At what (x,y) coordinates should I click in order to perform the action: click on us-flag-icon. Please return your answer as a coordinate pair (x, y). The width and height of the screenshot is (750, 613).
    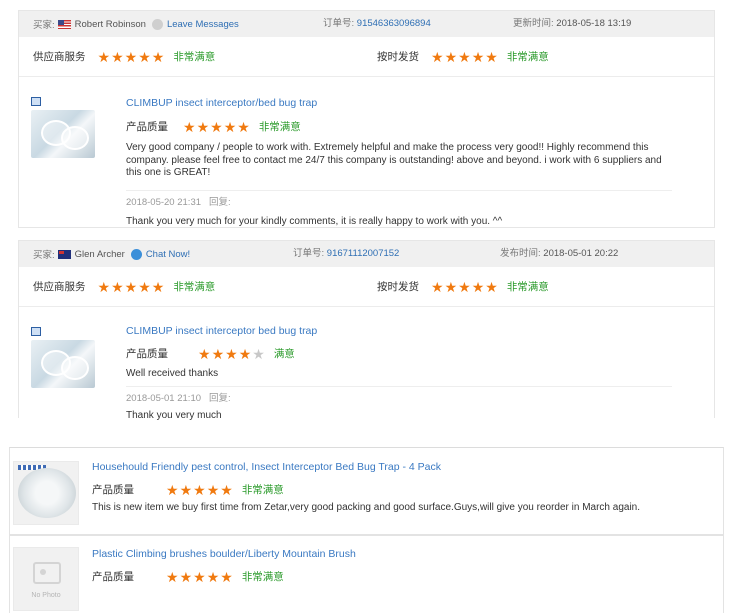
    Looking at the image, I should click on (64, 24).